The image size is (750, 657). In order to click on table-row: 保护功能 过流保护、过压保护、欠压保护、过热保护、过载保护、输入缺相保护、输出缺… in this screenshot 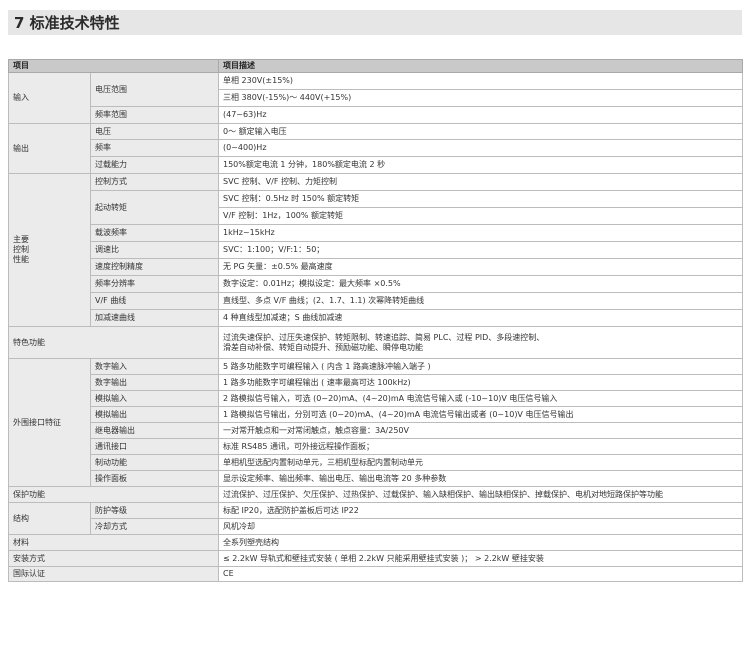, I will do `click(375, 494)`.